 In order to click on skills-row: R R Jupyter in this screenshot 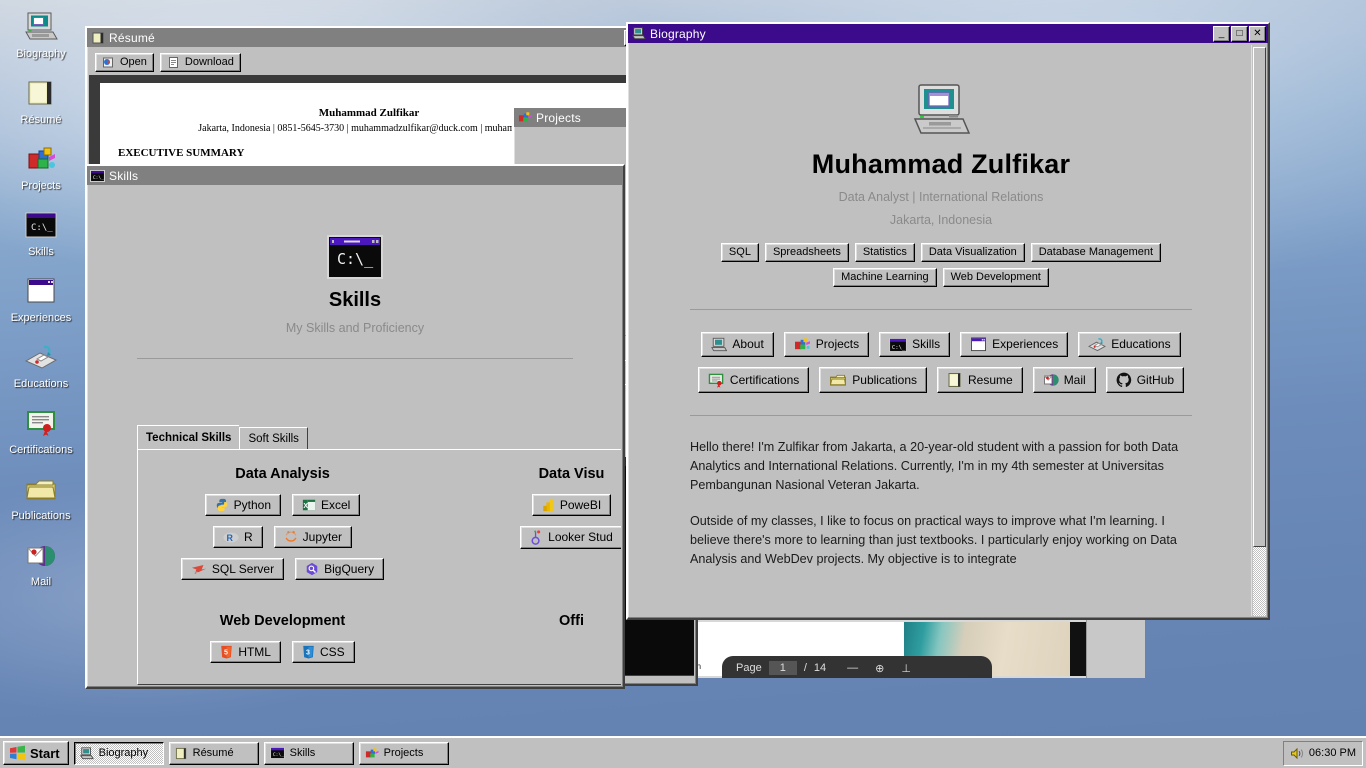, I will do `click(282, 537)`.